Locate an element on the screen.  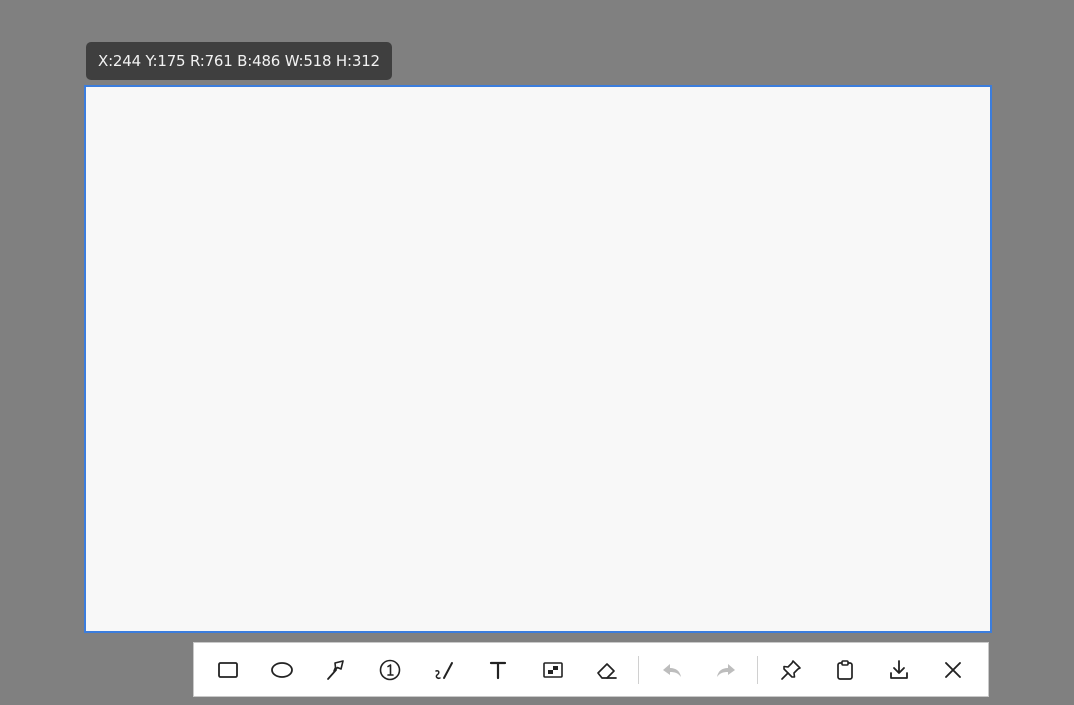
undo-icon is located at coordinates (671, 670).